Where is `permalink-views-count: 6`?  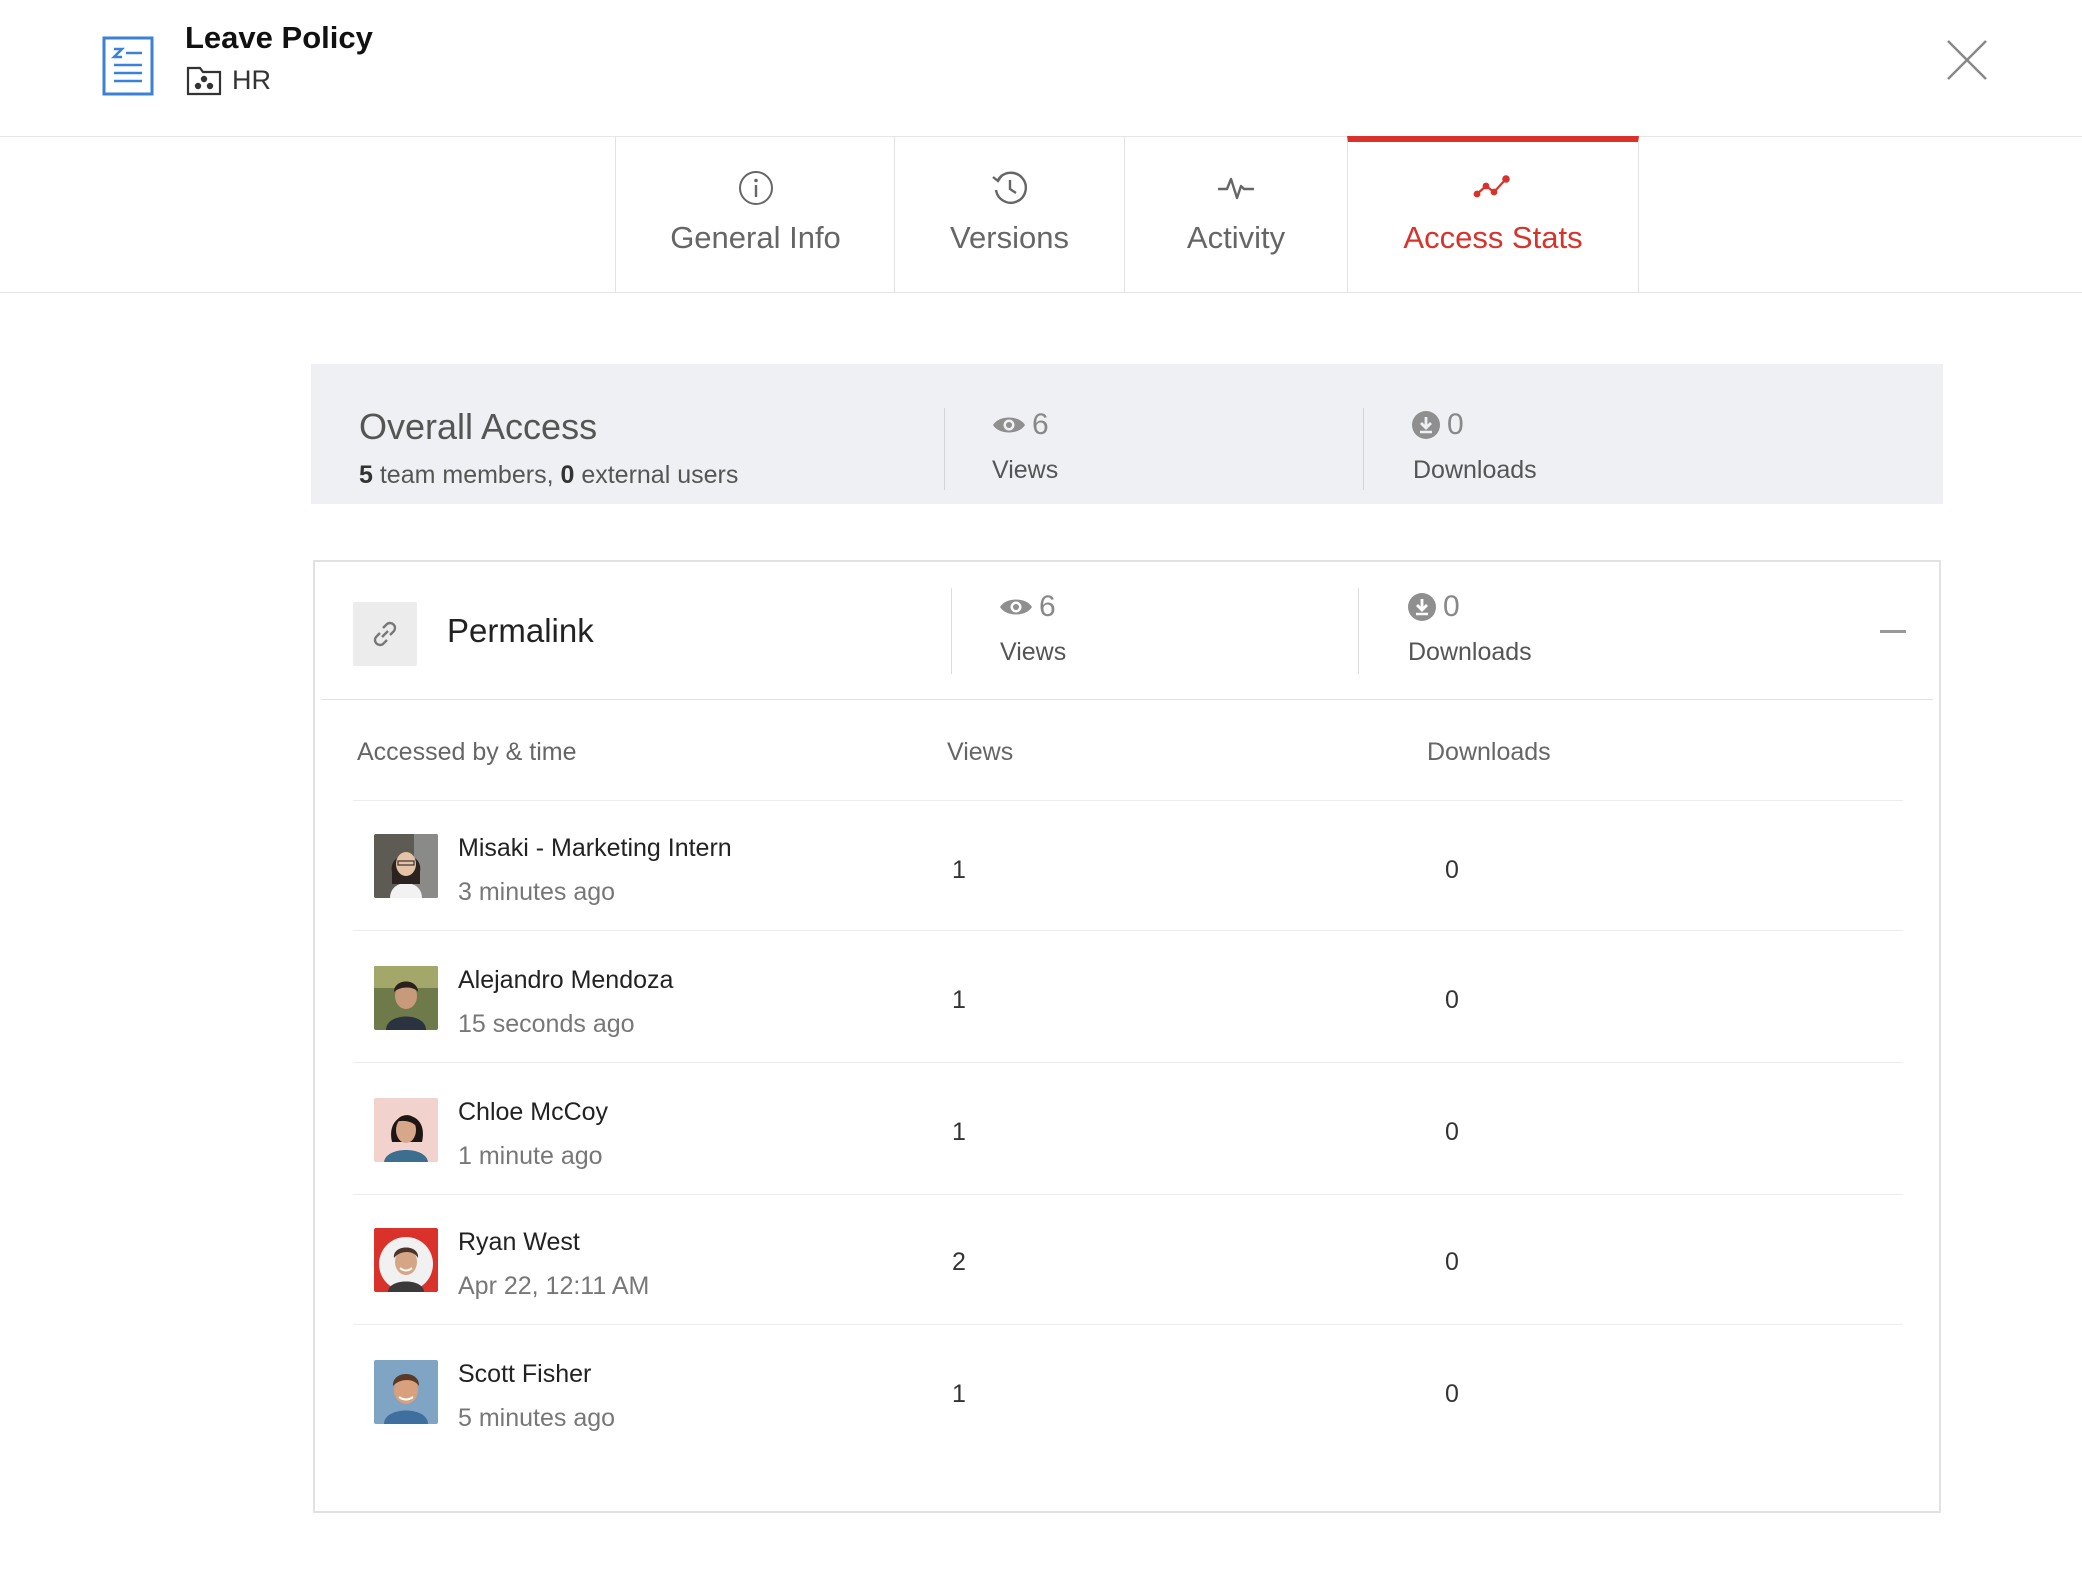
permalink-views-count: 6 is located at coordinates (1047, 606).